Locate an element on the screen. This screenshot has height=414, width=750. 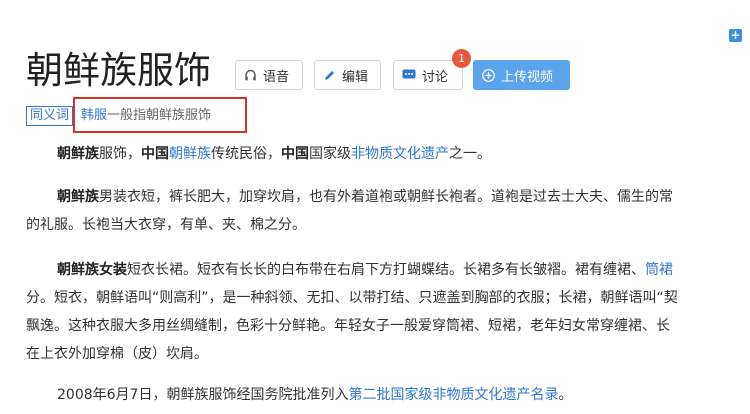
paragraph-1: 朝鲜族服饰，中国朝鲜族传统民俗，中国国家级非物质文化遗产之一。 is located at coordinates (388, 154).